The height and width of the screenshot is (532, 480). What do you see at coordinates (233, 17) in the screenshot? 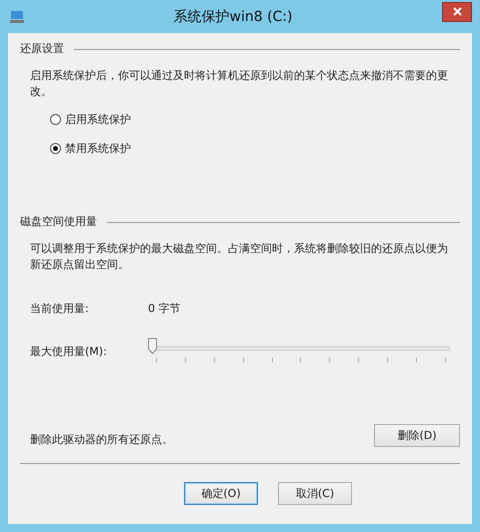
I see `window-title: 系统保护win8 (C:)` at bounding box center [233, 17].